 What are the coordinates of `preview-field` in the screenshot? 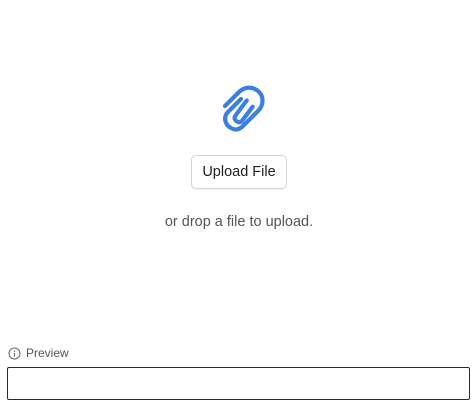 It's located at (238, 383).